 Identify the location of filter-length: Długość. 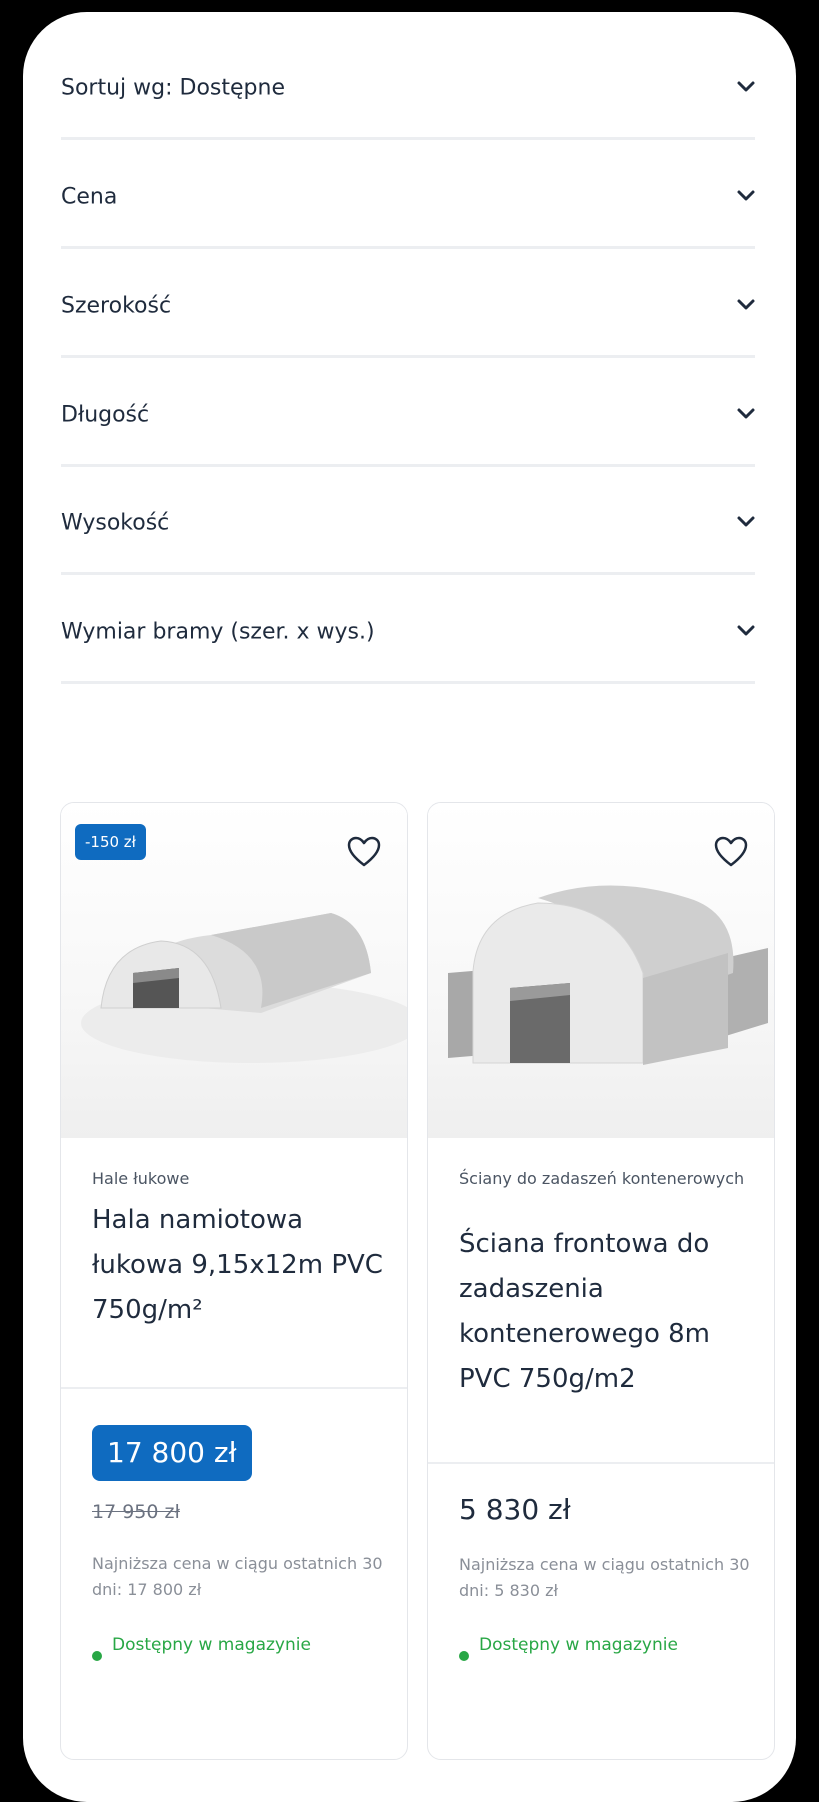
(408, 415).